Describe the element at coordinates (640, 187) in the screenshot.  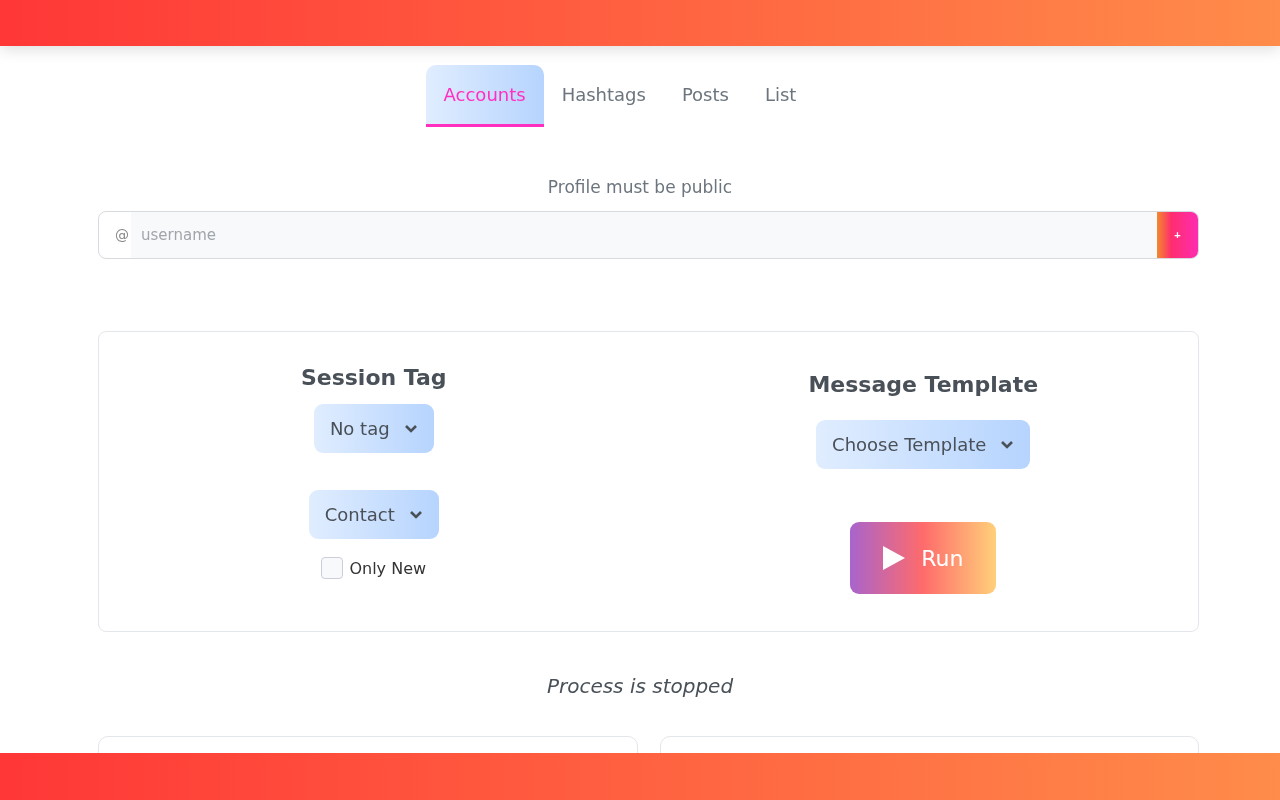
I see `hint-text: Profile must be public` at that location.